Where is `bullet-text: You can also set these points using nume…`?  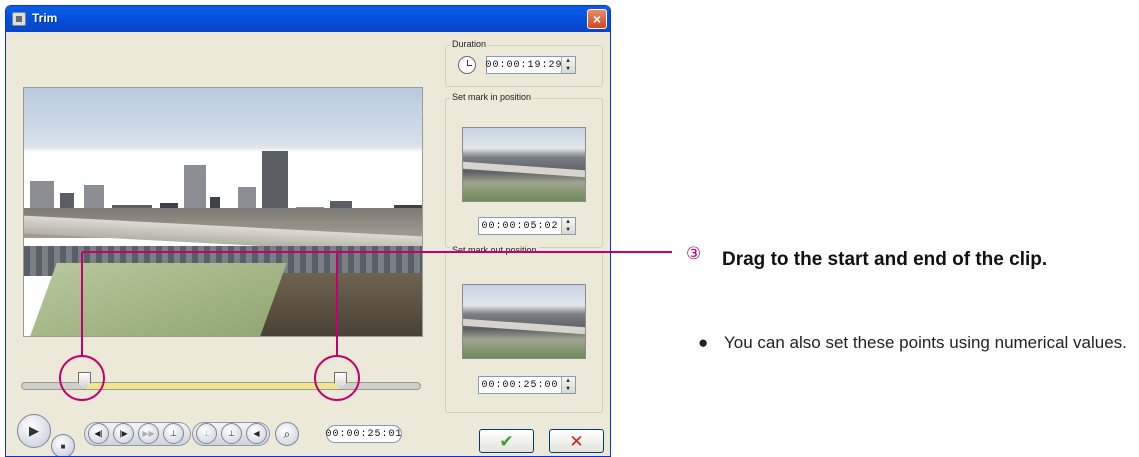
bullet-text: You can also set these points using nume… is located at coordinates (925, 342).